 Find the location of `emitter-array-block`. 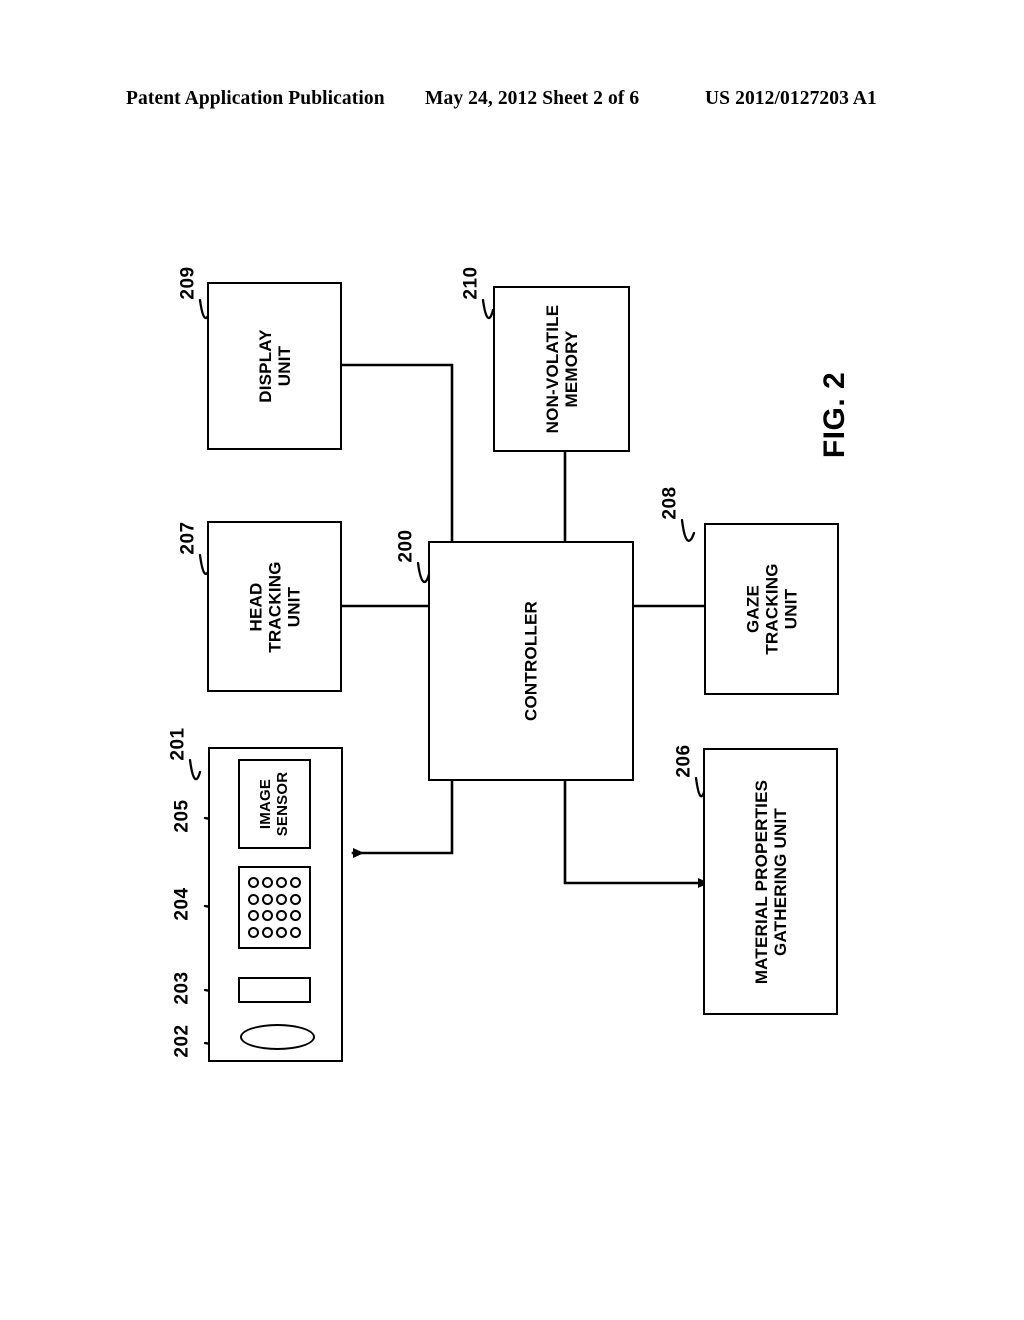

emitter-array-block is located at coordinates (274, 907).